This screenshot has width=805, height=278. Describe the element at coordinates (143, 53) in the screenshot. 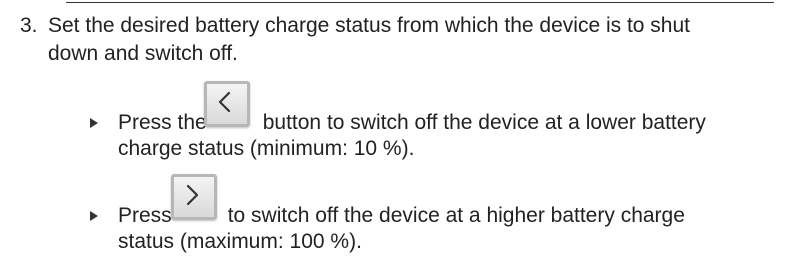

I see `step-text-line2: down and switch off.` at that location.